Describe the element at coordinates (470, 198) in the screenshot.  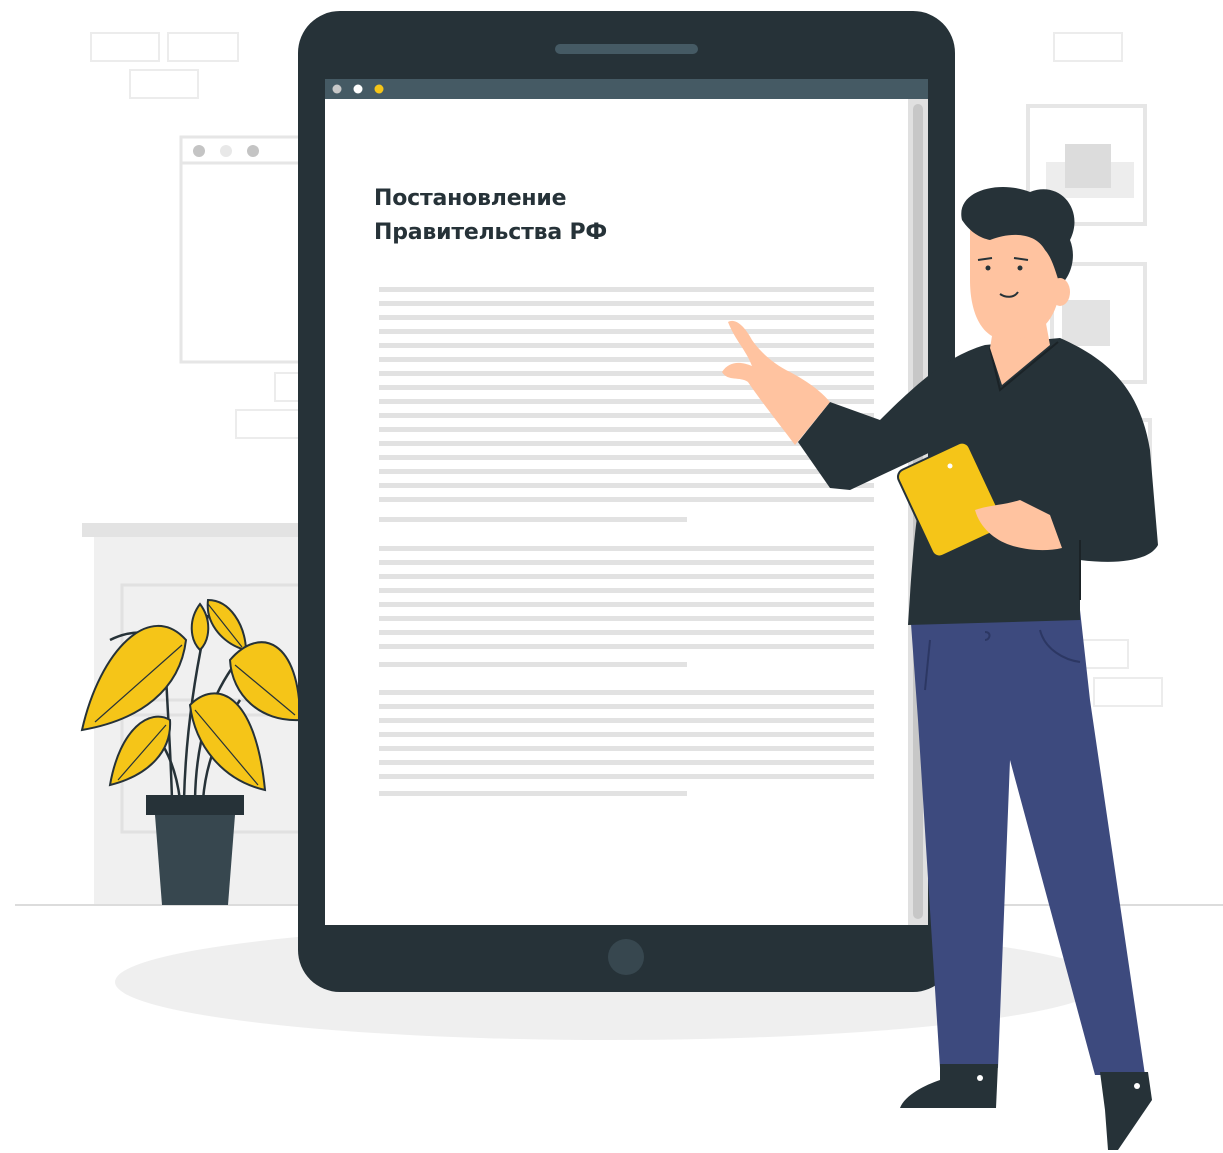
I see `document-title-line1: Постановление` at that location.